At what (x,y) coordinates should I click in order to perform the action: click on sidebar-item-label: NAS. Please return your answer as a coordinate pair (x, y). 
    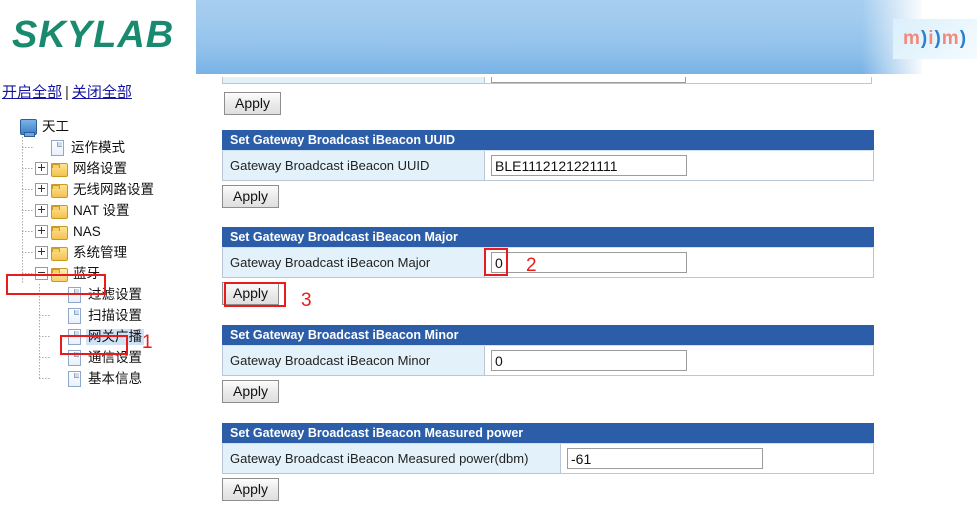
    Looking at the image, I should click on (87, 231).